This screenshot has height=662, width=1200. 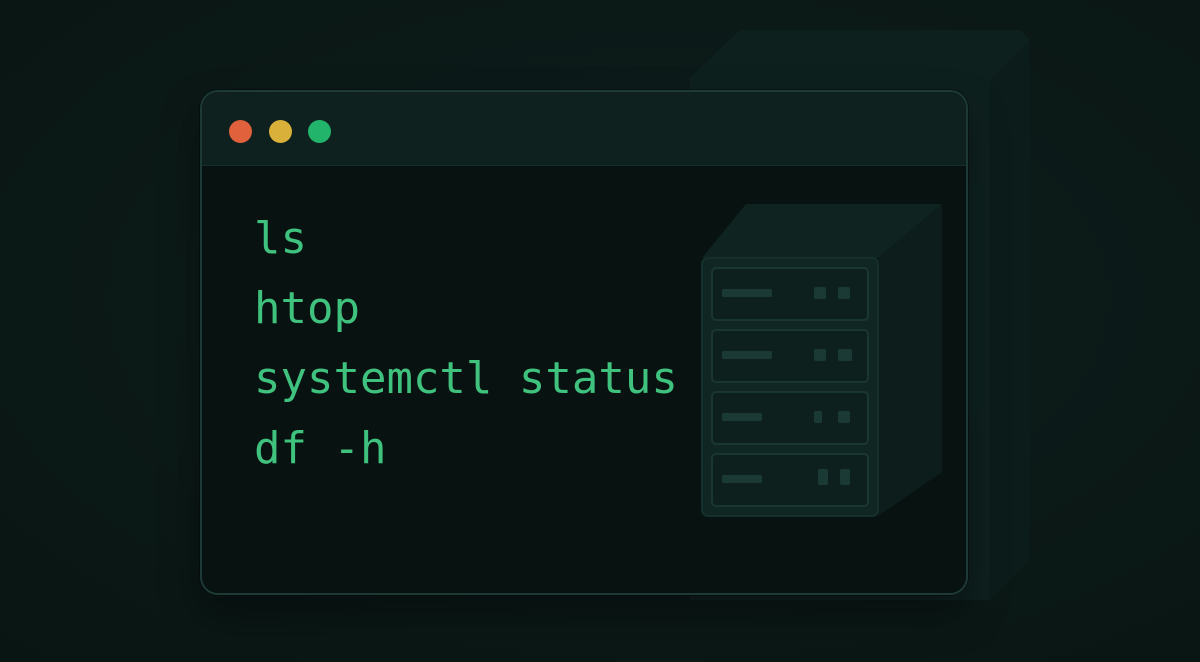 What do you see at coordinates (320, 448) in the screenshot?
I see `command-line: df -h` at bounding box center [320, 448].